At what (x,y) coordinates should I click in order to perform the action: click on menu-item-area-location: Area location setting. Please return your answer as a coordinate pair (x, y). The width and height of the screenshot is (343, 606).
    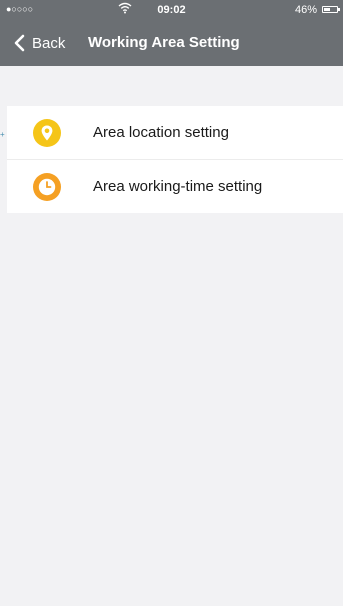
    Looking at the image, I should click on (175, 132).